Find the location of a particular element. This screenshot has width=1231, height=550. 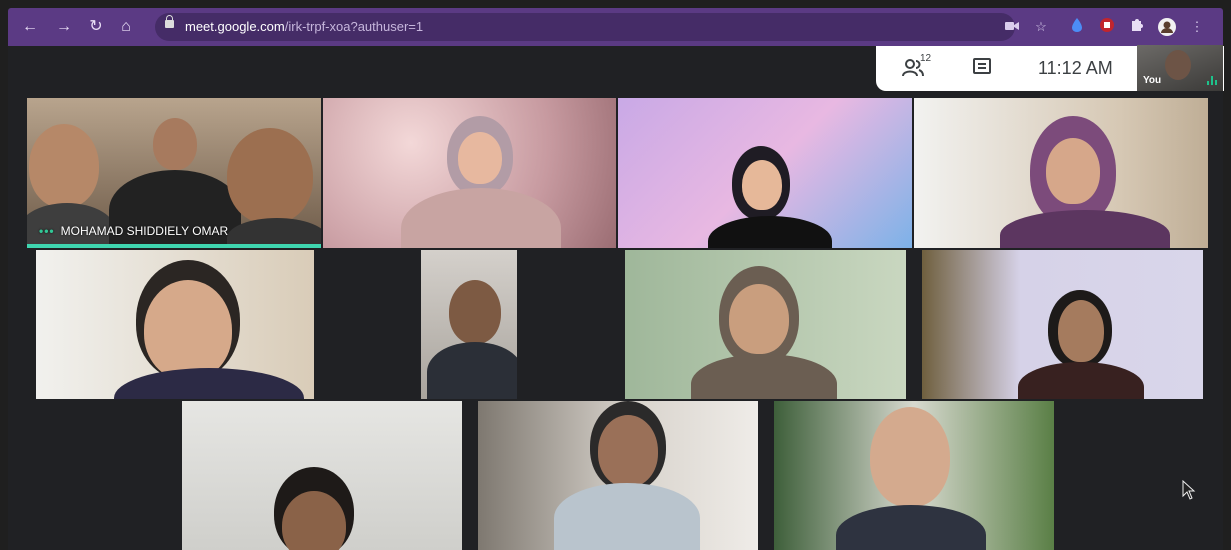

back-icon: ← is located at coordinates (30, 27).